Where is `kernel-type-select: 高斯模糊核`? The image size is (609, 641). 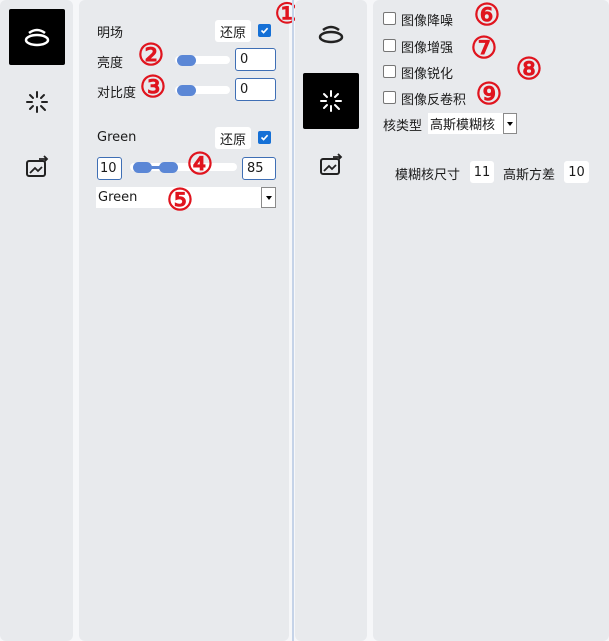
kernel-type-select: 高斯模糊核 is located at coordinates (472, 123).